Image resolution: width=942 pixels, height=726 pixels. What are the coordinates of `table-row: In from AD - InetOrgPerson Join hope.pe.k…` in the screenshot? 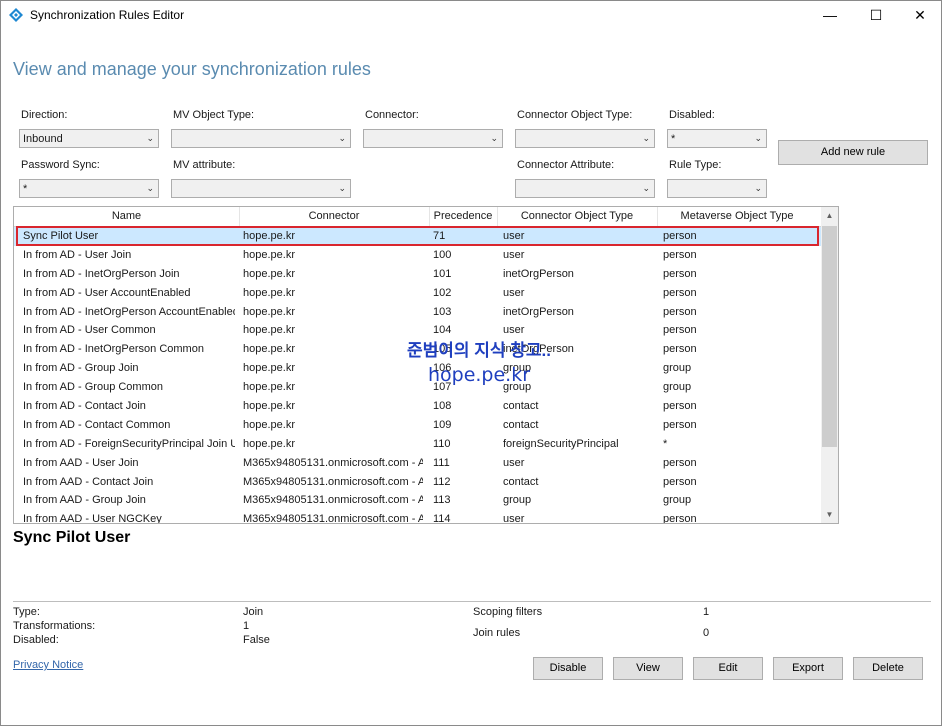 It's located at (418, 274).